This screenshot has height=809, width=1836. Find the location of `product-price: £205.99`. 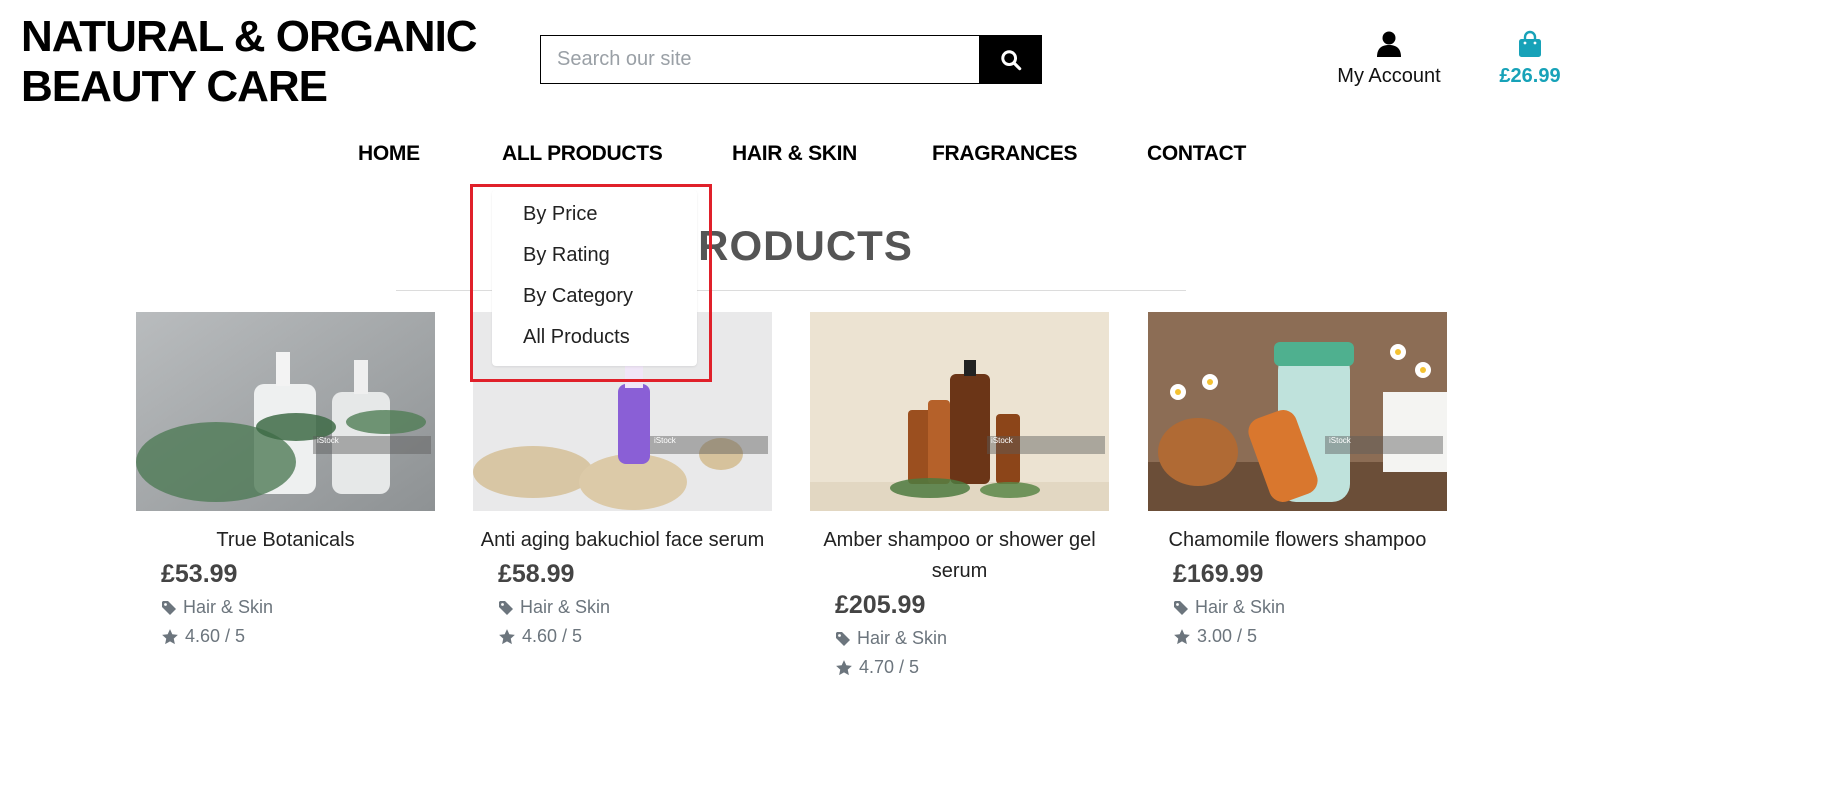

product-price: £205.99 is located at coordinates (880, 605).